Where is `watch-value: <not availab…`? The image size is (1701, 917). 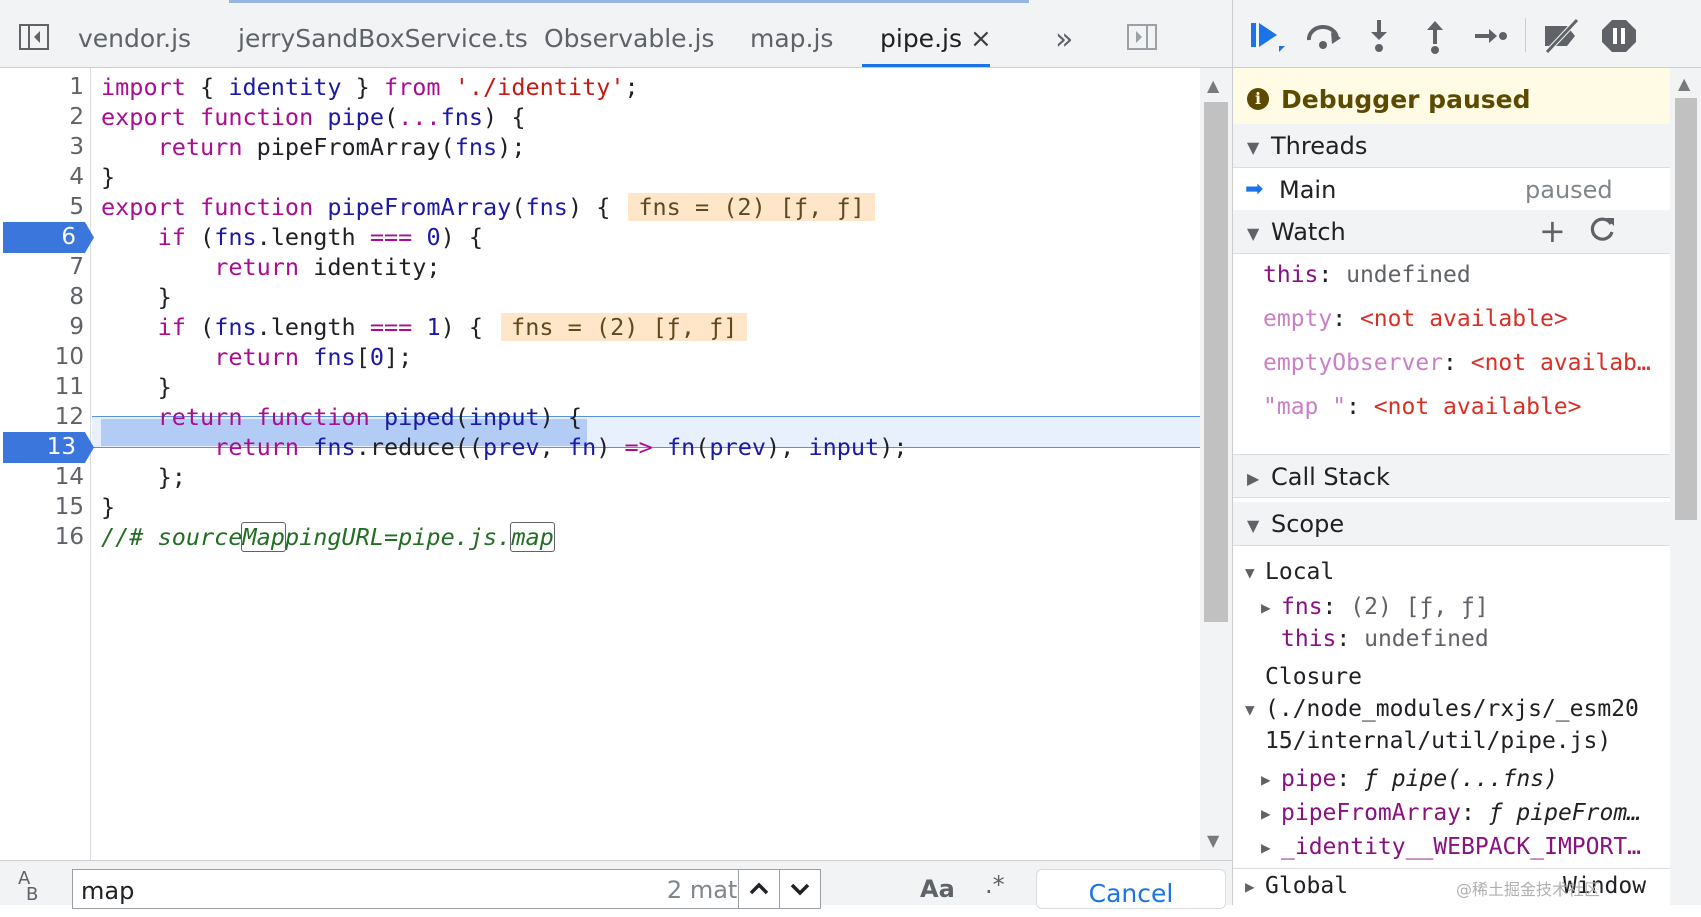 watch-value: <not availab… is located at coordinates (1560, 363).